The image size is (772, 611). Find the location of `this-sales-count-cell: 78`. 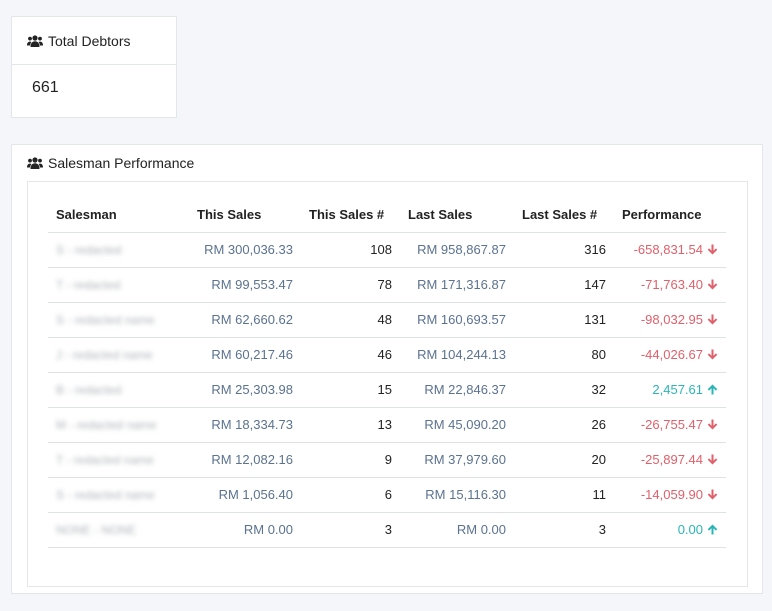

this-sales-count-cell: 78 is located at coordinates (350, 285).